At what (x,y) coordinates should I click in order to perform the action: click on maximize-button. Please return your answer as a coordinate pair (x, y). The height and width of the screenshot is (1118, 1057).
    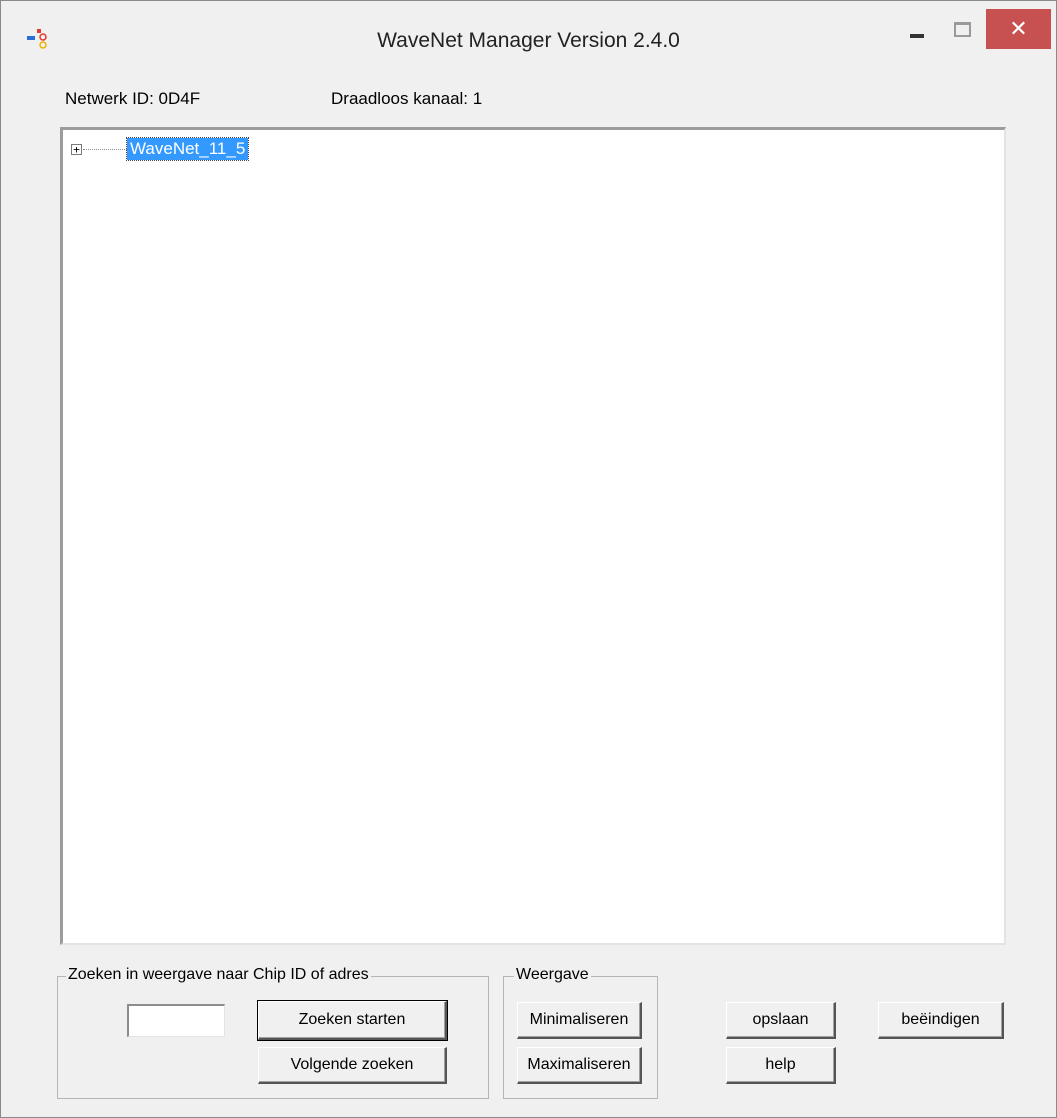
    Looking at the image, I should click on (962, 29).